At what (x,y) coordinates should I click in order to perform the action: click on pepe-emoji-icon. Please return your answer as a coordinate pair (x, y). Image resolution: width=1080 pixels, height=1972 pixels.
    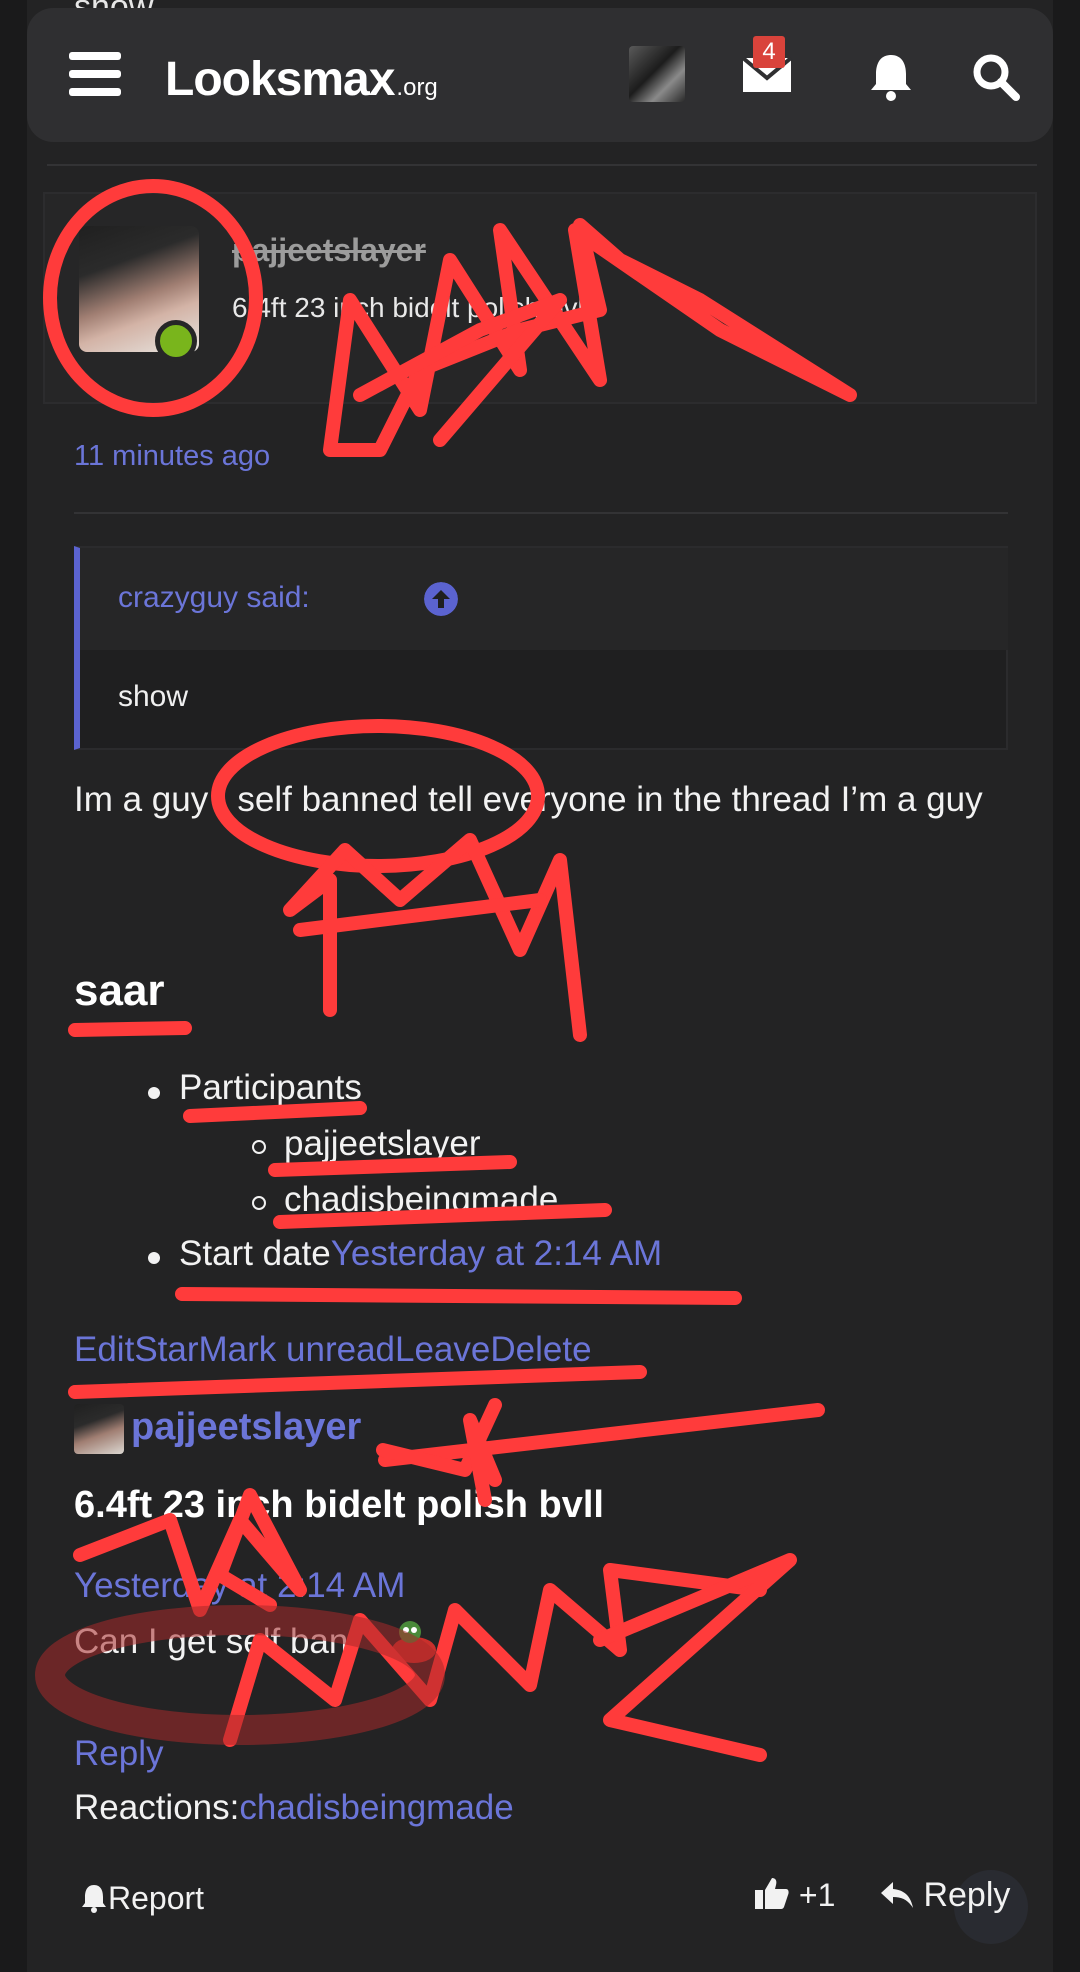
    Looking at the image, I should click on (414, 1642).